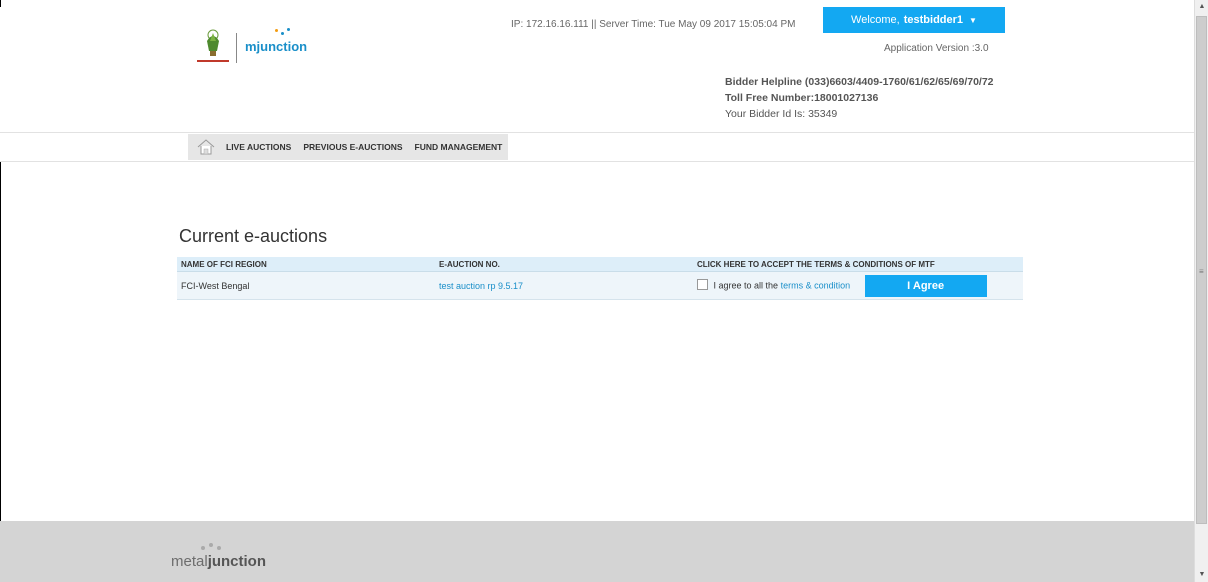  Describe the element at coordinates (781, 114) in the screenshot. I see `bidder-id: Your Bidder Id Is: 35349` at that location.